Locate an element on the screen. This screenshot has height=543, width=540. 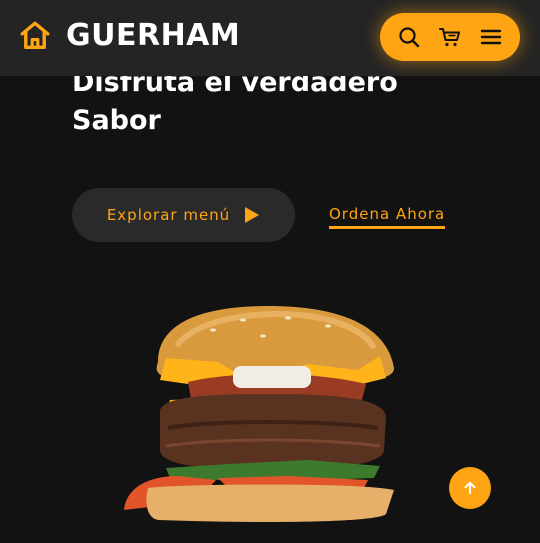
search-button is located at coordinates (409, 37).